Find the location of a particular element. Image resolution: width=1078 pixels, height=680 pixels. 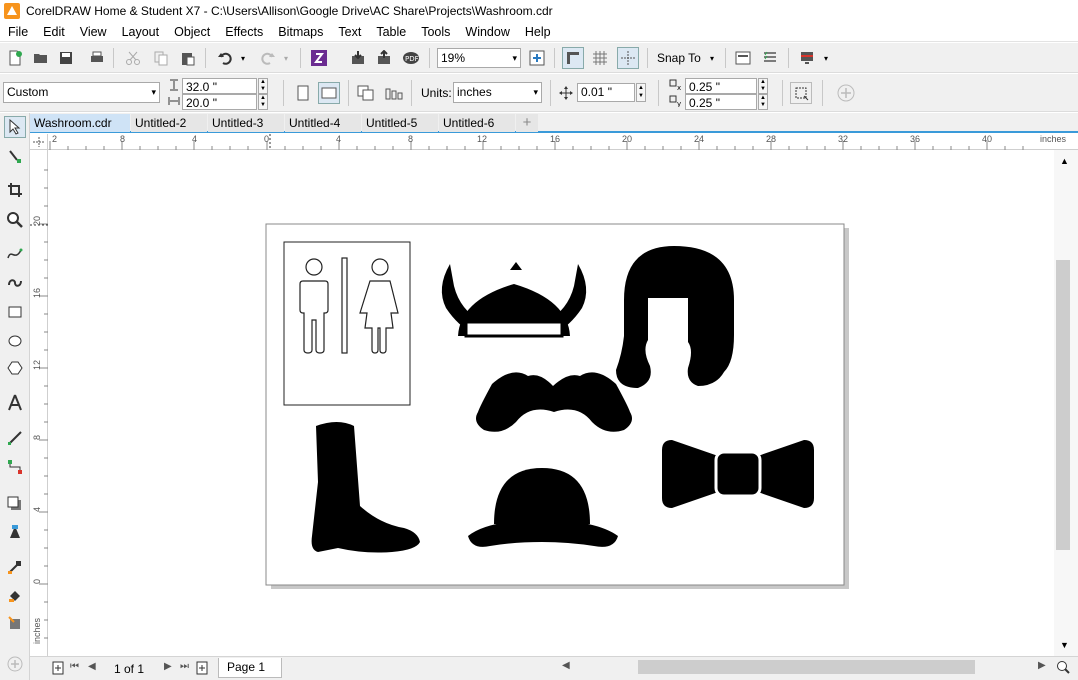

vertical-ruler: 20 16 12 8 4 0 inches is located at coordinates (39, 403).